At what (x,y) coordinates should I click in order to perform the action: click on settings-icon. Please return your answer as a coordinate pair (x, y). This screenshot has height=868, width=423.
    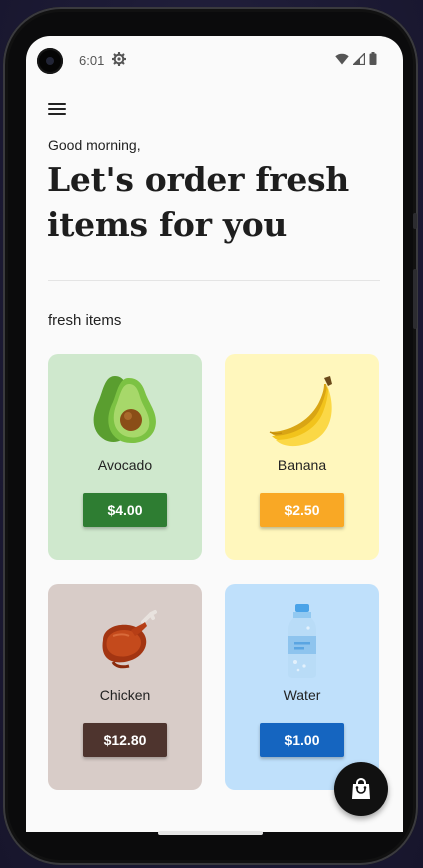
    Looking at the image, I should click on (119, 59).